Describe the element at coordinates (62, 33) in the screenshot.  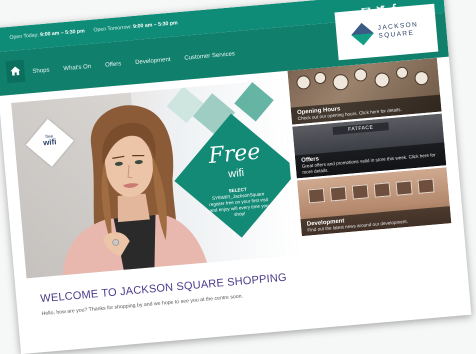
I see `today-value: 9:00 am – 5:30 pm` at that location.